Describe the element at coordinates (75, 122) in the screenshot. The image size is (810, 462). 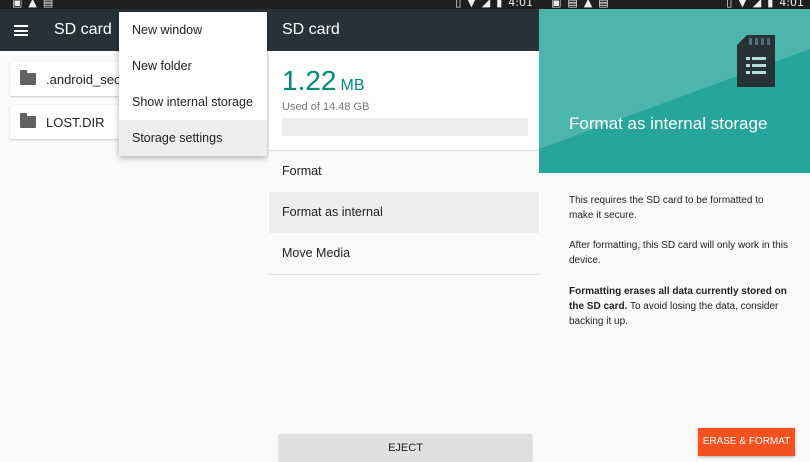
I see `file-label: LOST.DIR` at that location.